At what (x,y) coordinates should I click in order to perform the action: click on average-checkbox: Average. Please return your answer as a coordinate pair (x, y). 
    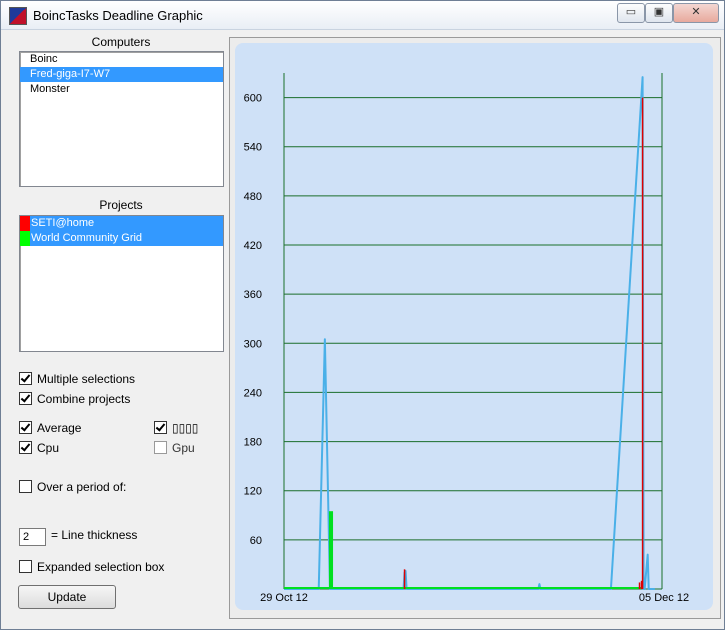
    Looking at the image, I should click on (50, 428).